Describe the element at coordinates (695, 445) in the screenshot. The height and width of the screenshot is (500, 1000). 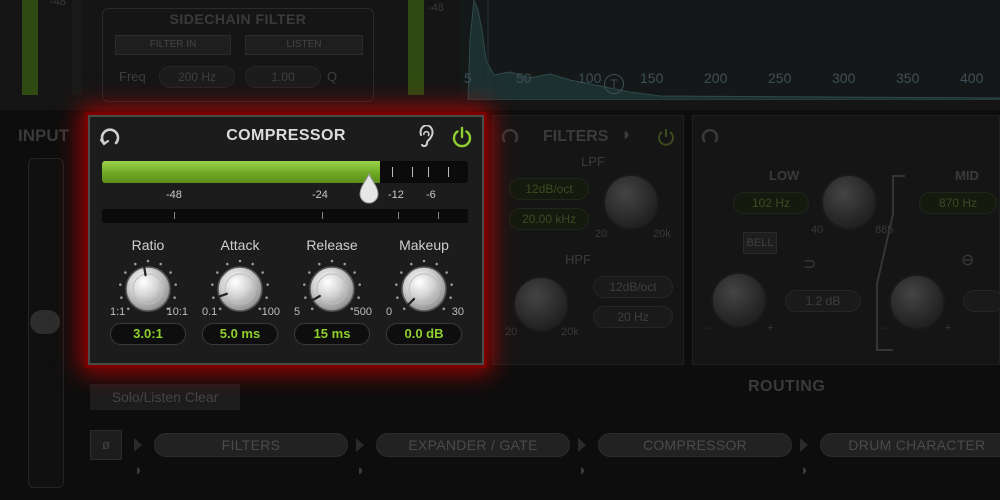
I see `route-compressor-button: COMPRESSOR` at that location.